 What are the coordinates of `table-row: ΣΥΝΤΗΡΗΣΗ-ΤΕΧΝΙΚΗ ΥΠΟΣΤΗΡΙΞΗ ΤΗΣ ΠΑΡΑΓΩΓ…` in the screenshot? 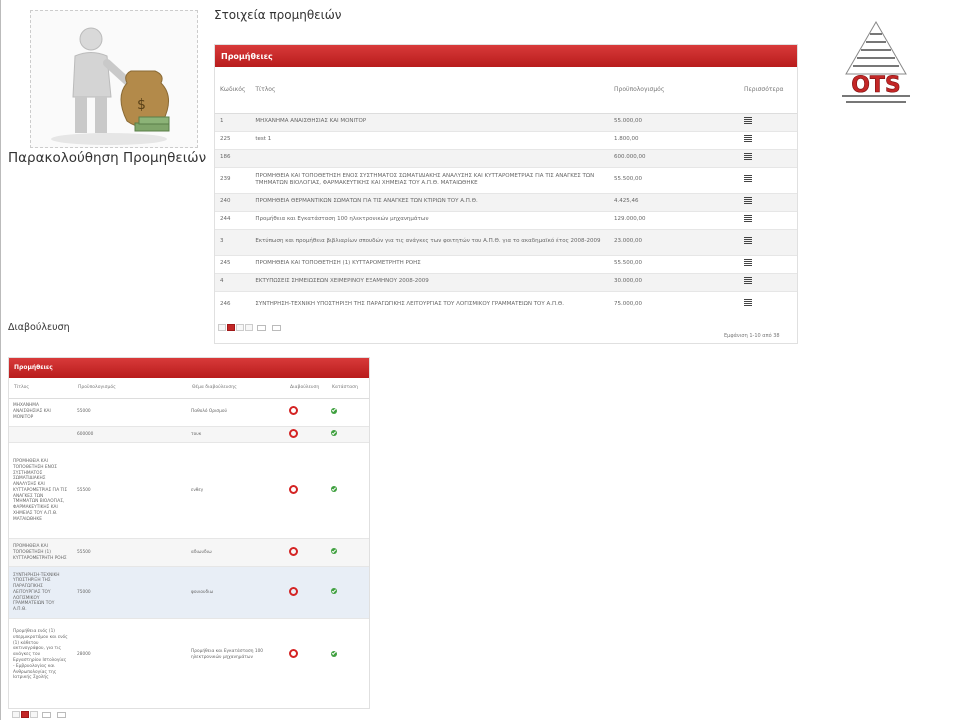 It's located at (189, 592).